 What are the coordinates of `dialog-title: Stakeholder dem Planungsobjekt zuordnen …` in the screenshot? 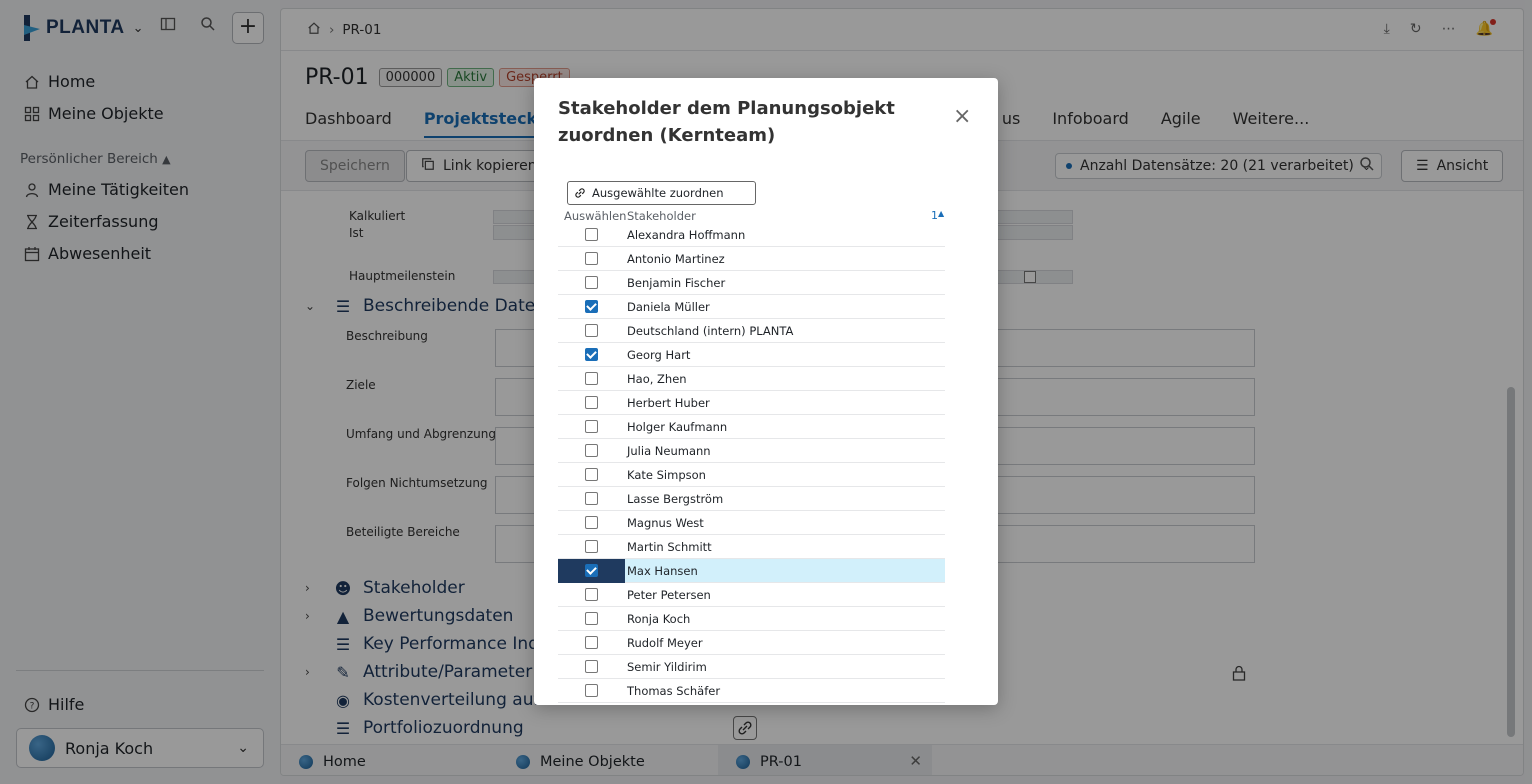 It's located at (726, 122).